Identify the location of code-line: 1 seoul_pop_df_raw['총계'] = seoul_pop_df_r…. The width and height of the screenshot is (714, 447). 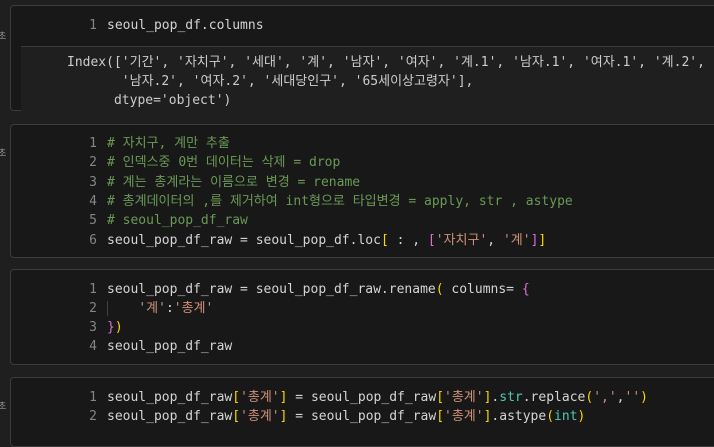
(362, 397).